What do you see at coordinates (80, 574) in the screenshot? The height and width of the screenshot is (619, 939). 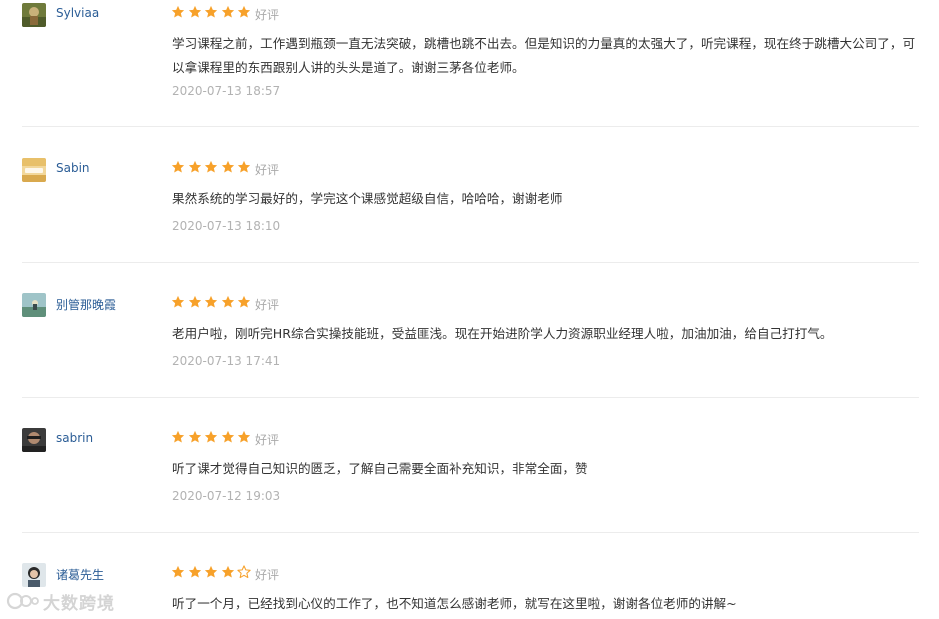 I see `username: 诸葛先生` at bounding box center [80, 574].